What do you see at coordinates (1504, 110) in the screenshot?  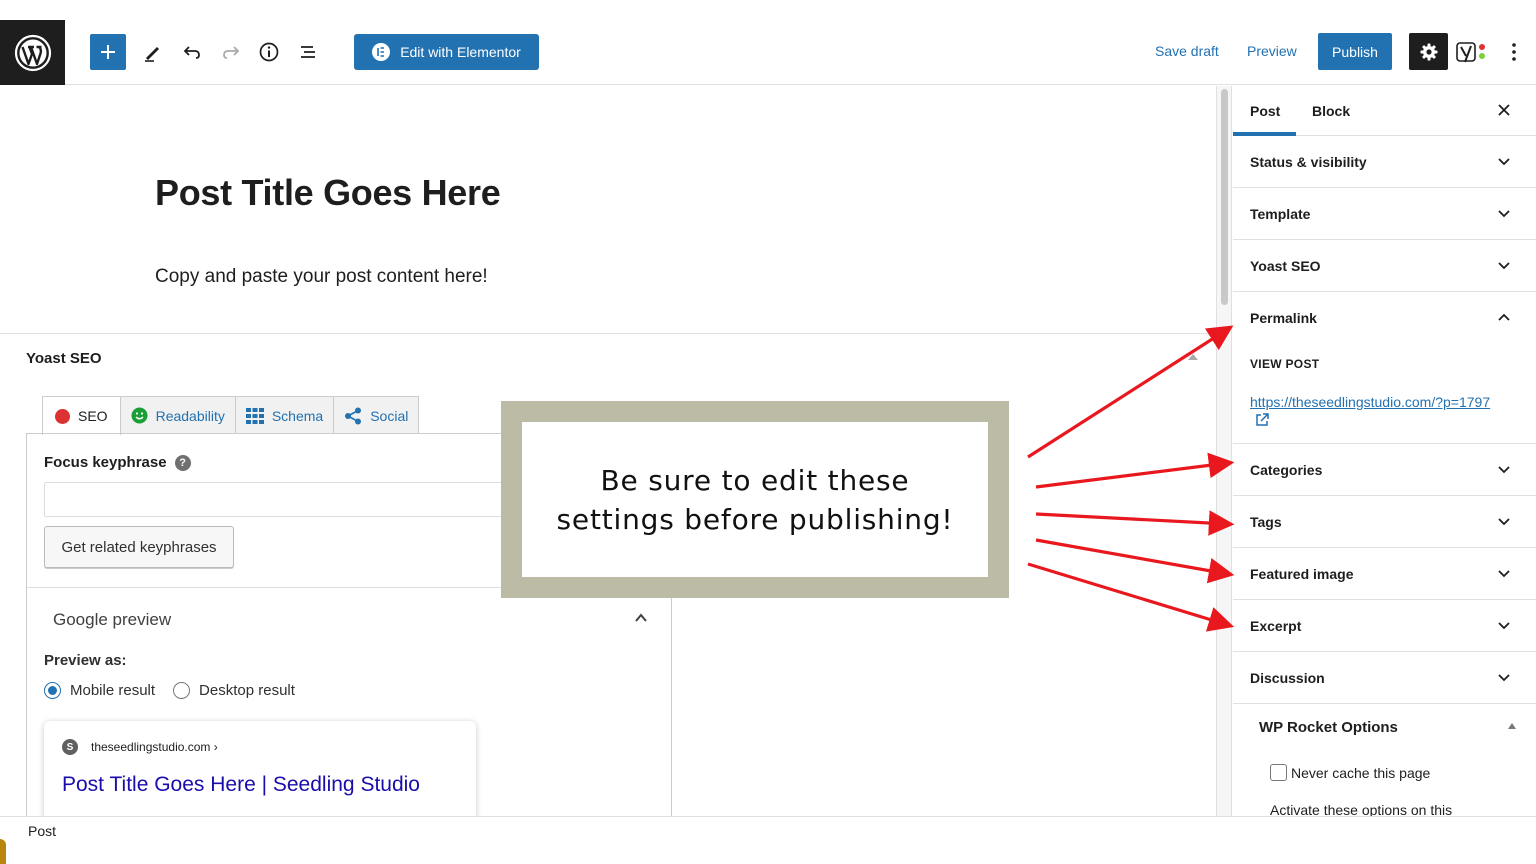 I see `close-icon` at bounding box center [1504, 110].